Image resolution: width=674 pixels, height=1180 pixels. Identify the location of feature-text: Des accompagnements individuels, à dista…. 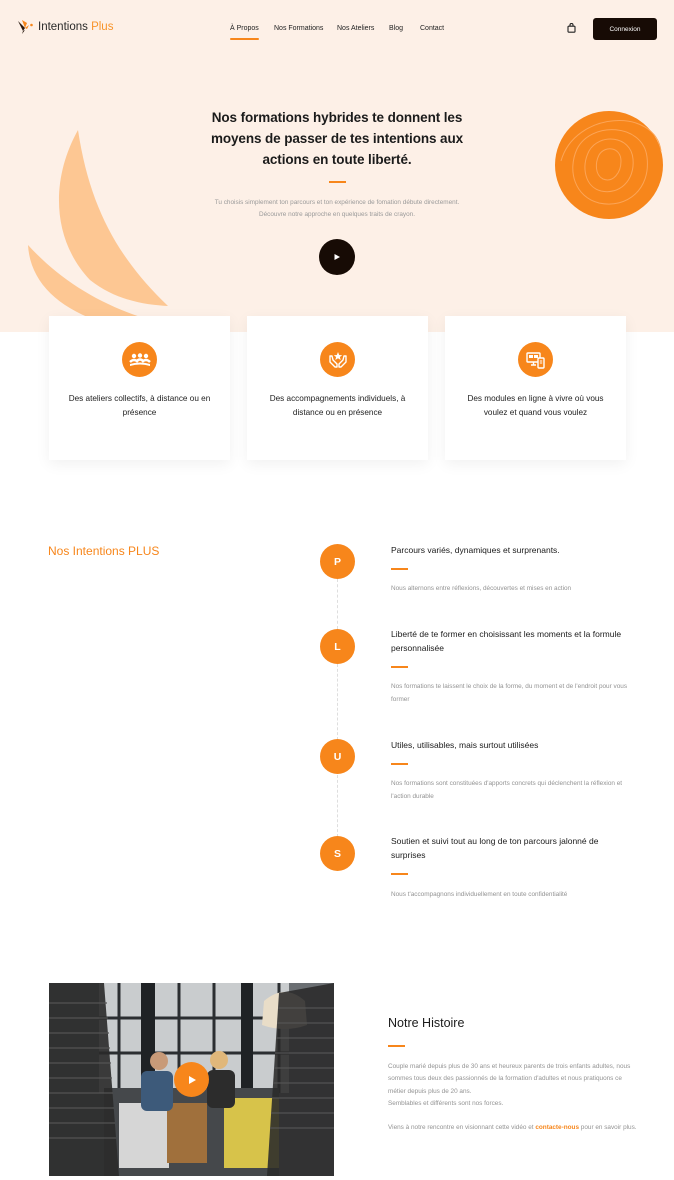
(337, 405).